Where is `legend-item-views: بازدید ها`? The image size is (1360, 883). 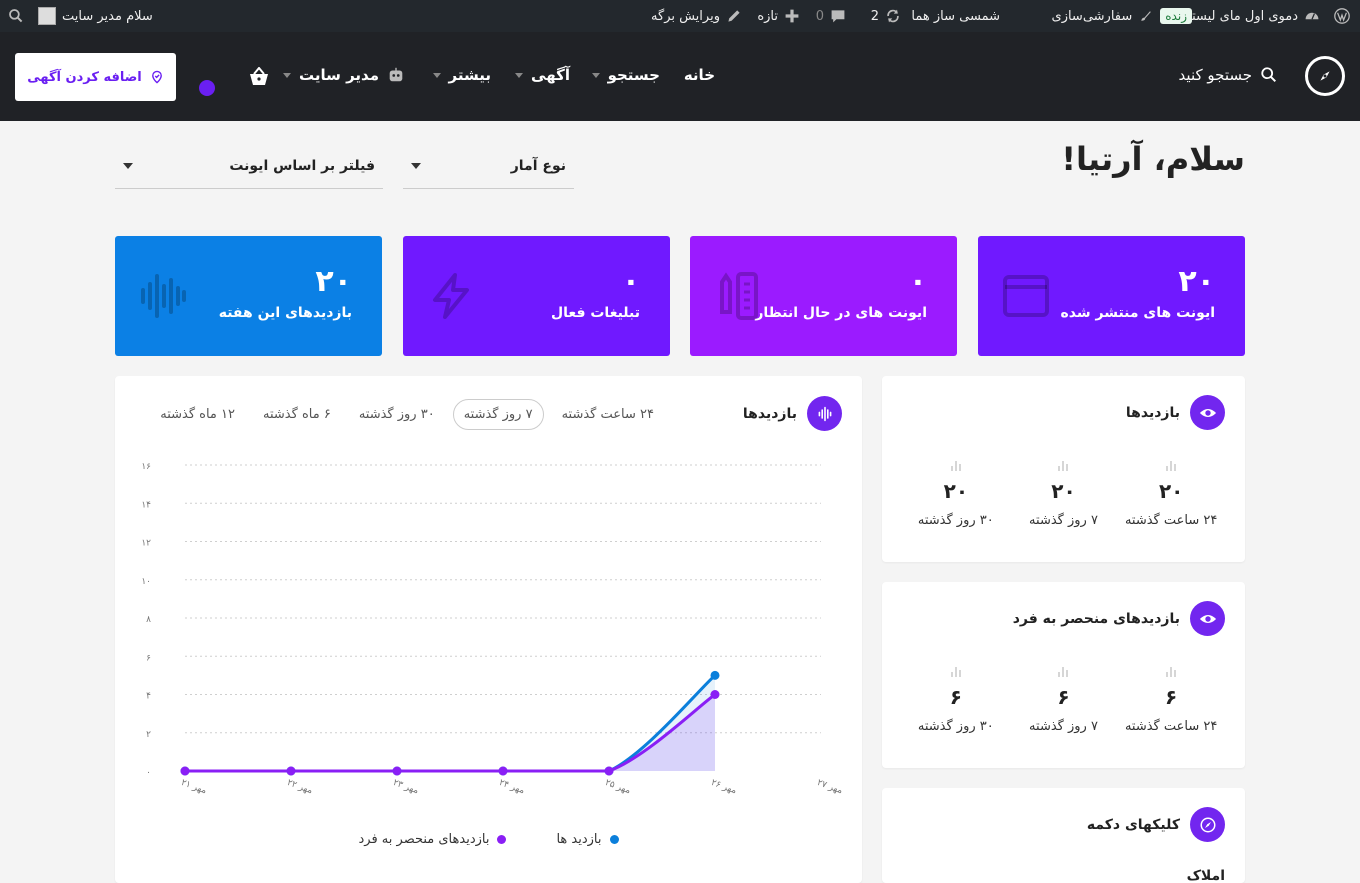 legend-item-views: بازدید ها is located at coordinates (587, 839).